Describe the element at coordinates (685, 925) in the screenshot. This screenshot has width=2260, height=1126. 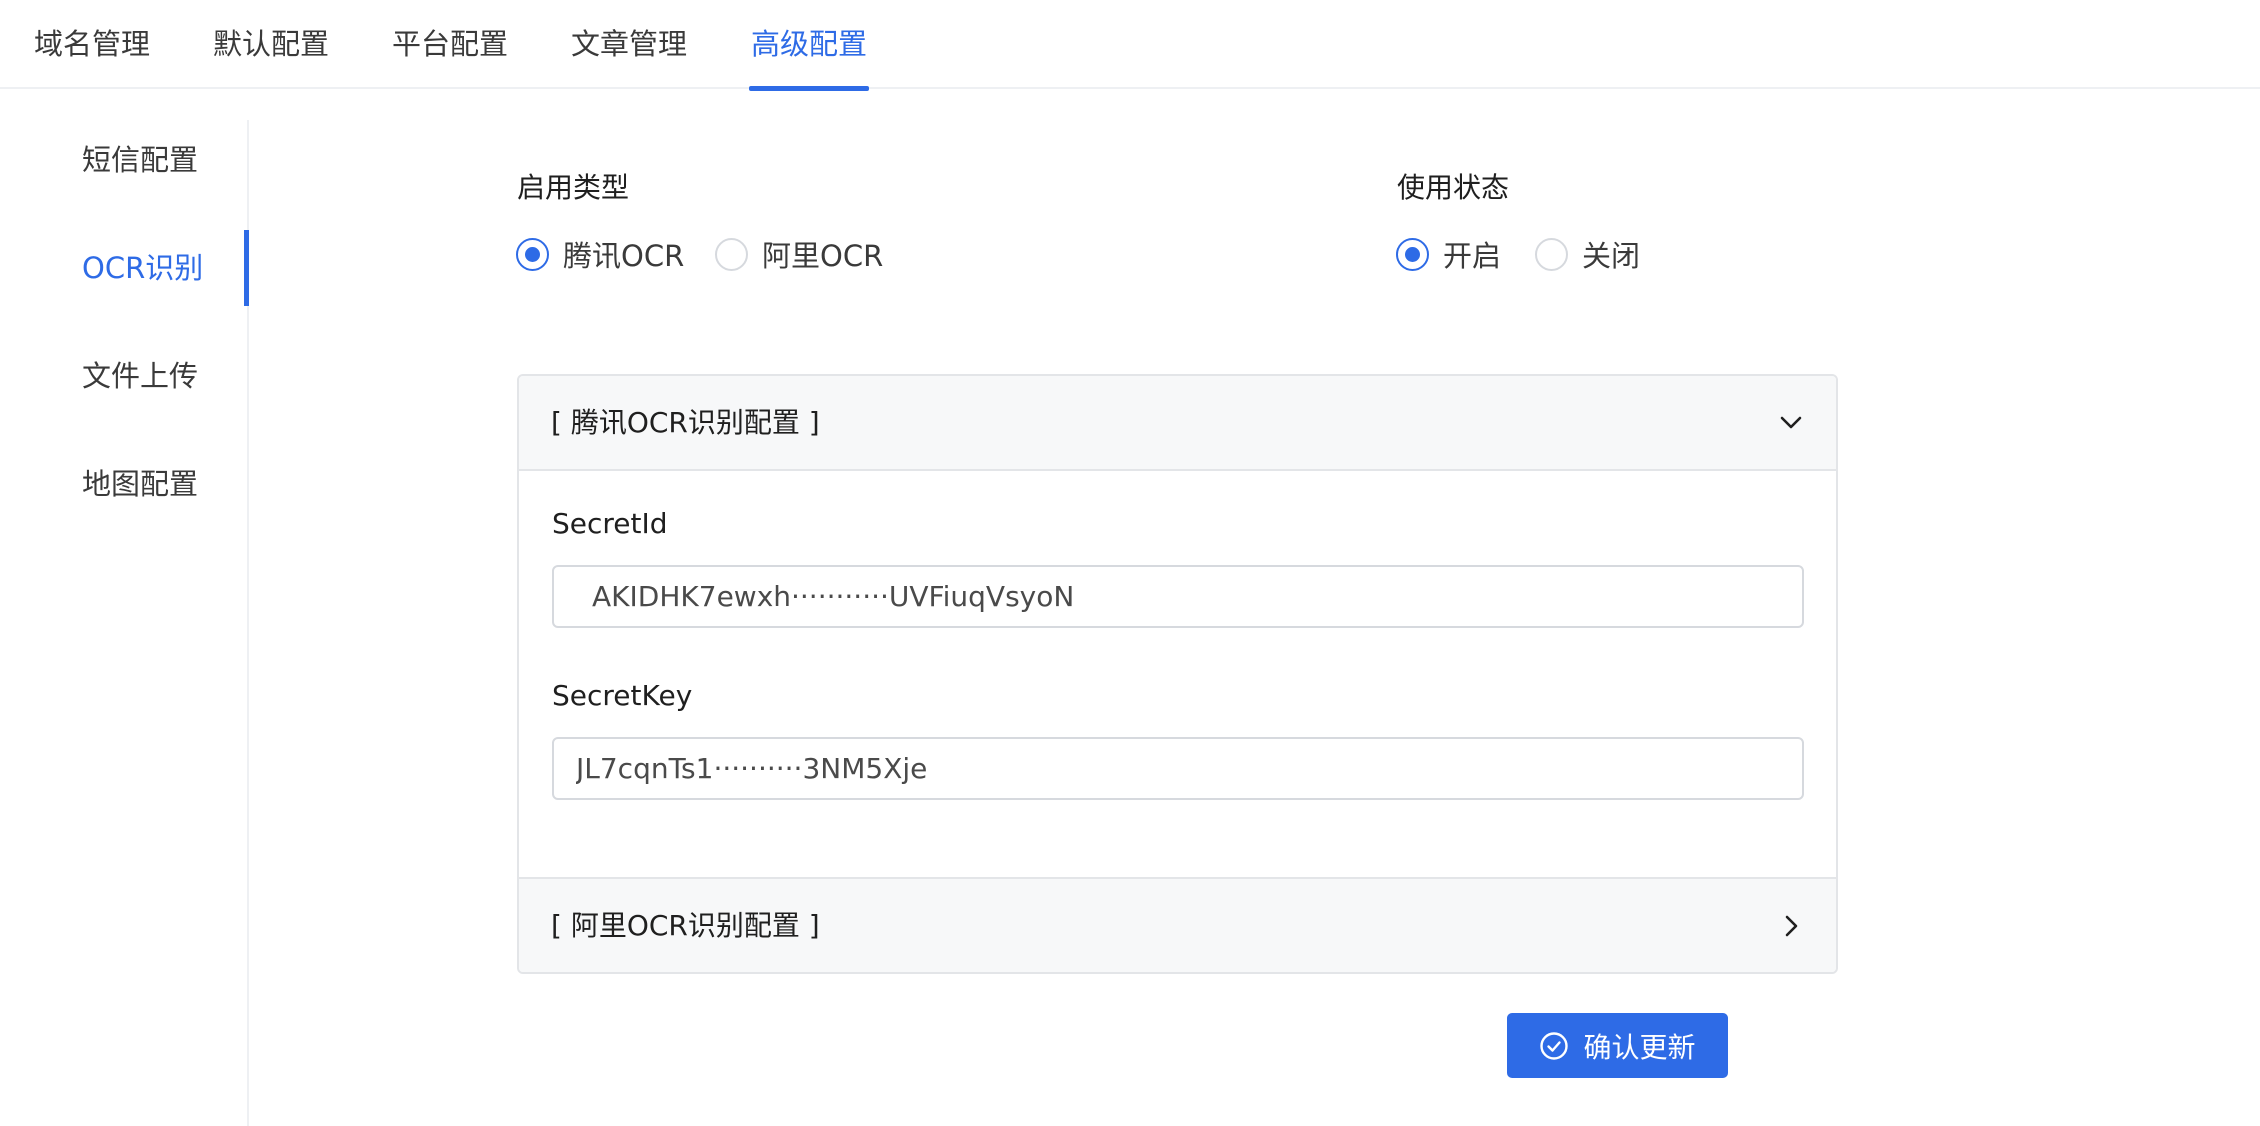
I see `panel-title-aliyun: [ 阿里OCR识别配置 ]` at that location.